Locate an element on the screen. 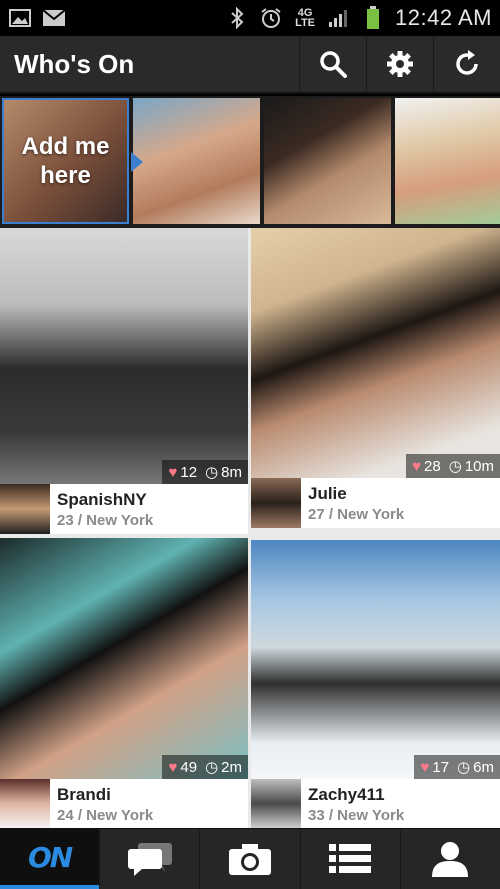 The width and height of the screenshot is (500, 889). 4g-lte-icon: 4G LTE is located at coordinates (305, 18).